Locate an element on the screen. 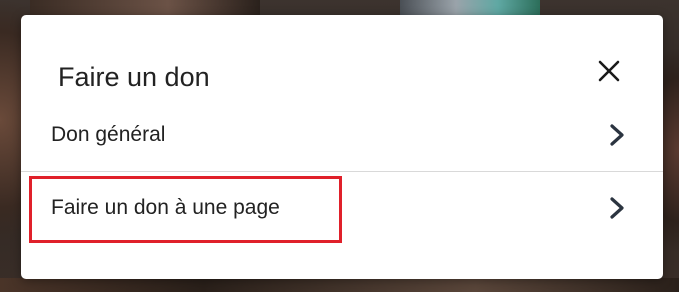 The width and height of the screenshot is (679, 292). divider is located at coordinates (342, 171).